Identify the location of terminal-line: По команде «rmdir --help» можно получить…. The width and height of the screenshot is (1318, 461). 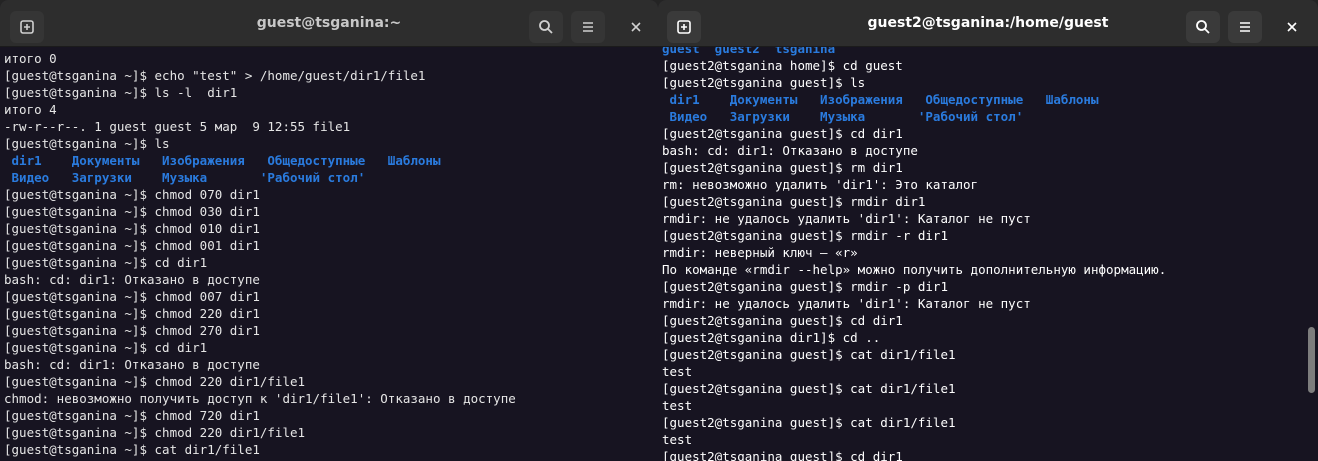
(914, 269).